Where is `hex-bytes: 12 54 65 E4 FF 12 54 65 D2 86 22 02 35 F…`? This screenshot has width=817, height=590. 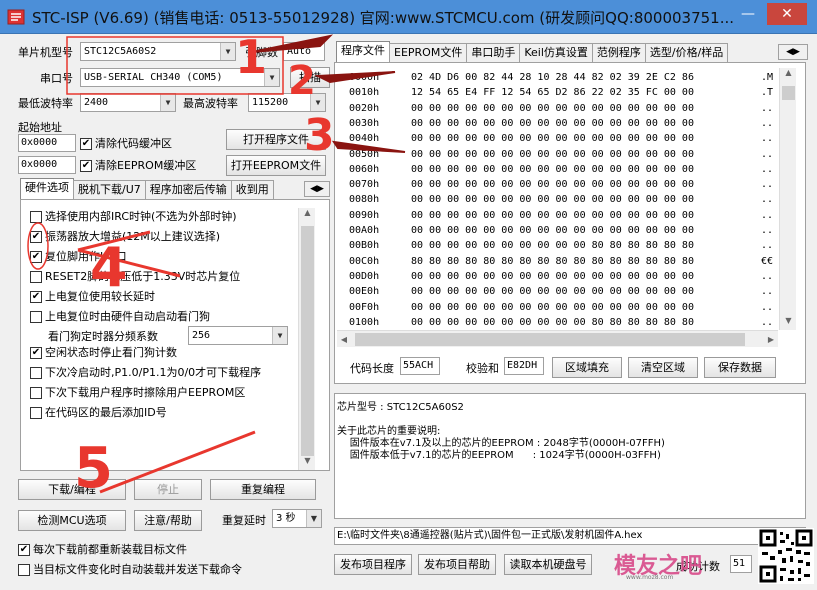 hex-bytes: 12 54 65 E4 FF 12 54 65 D2 86 22 02 35 F… is located at coordinates (586, 93).